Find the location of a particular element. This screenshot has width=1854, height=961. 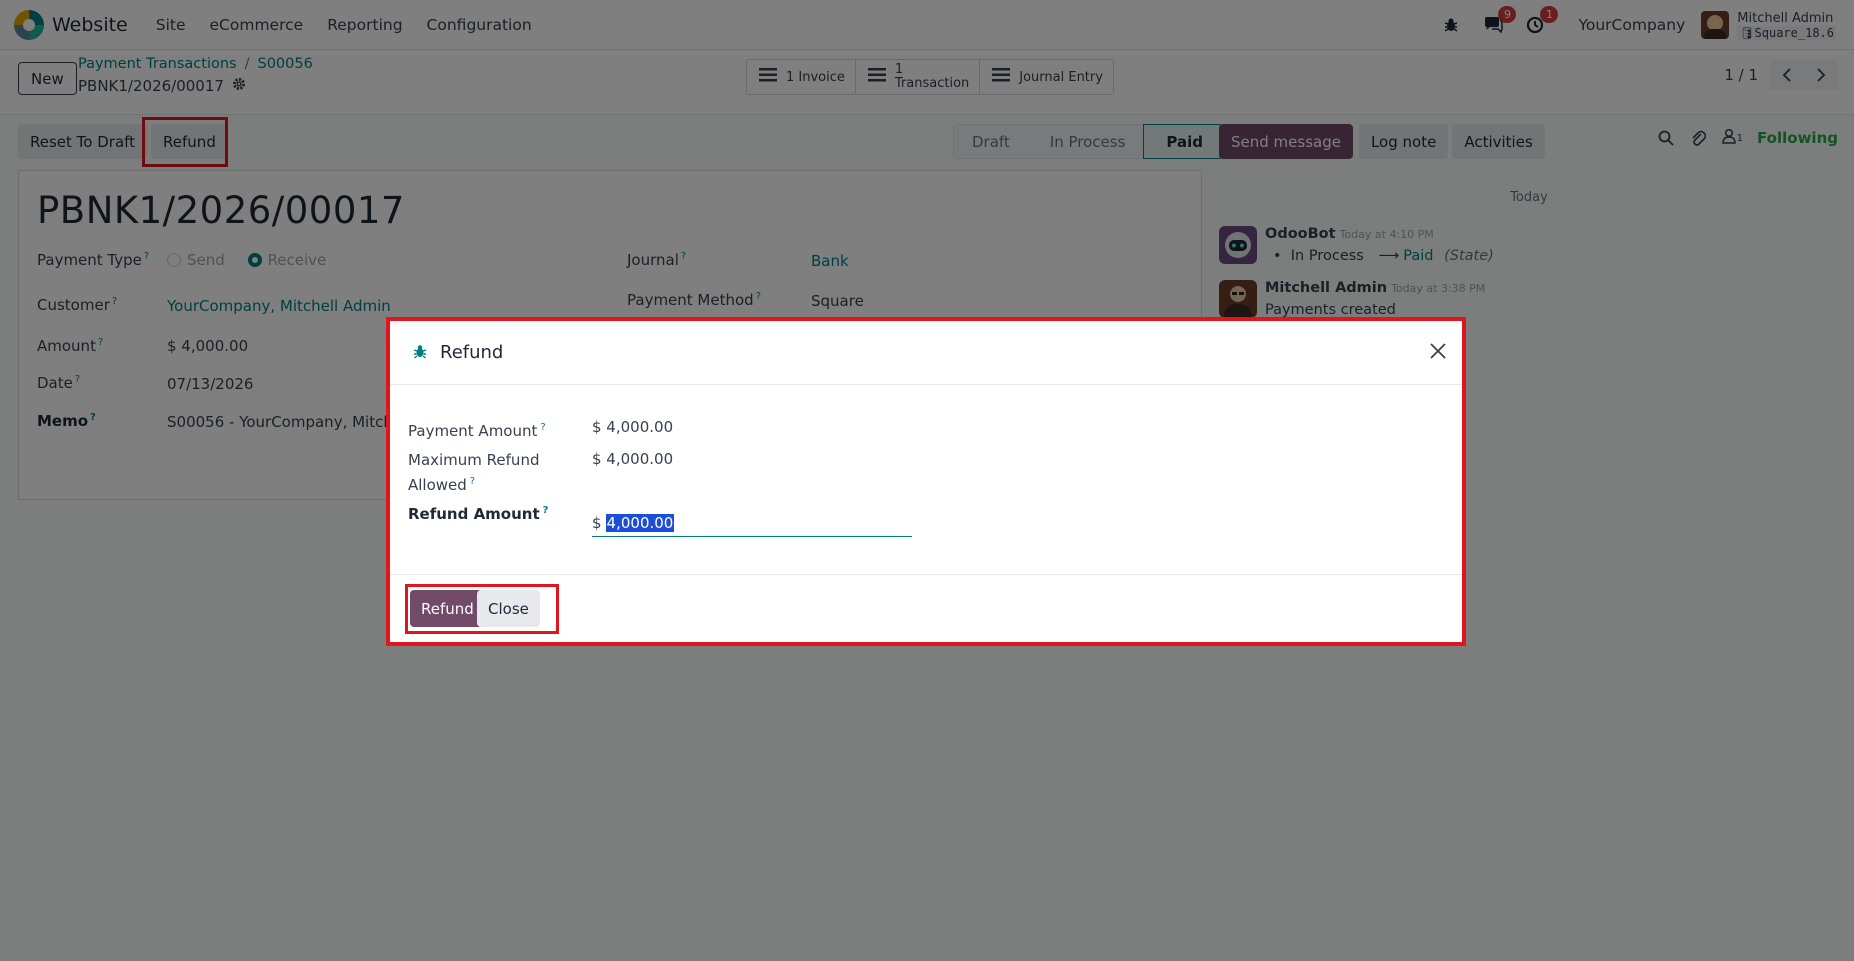

max-refund-value: $ 4,000.00 is located at coordinates (633, 459).